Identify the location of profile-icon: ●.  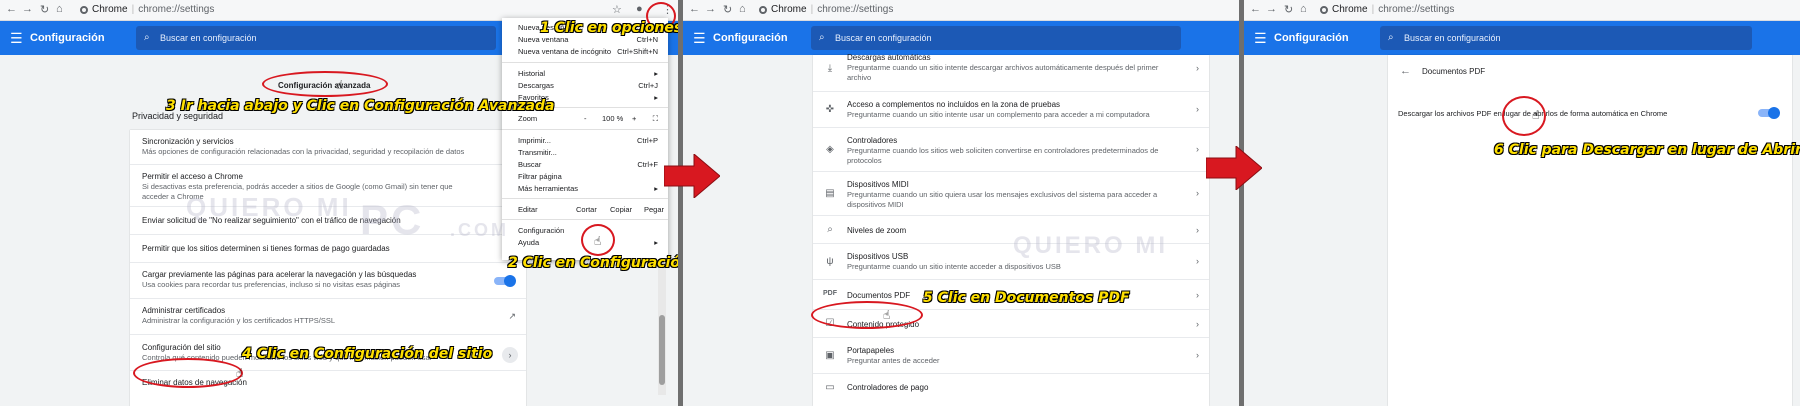
(639, 9).